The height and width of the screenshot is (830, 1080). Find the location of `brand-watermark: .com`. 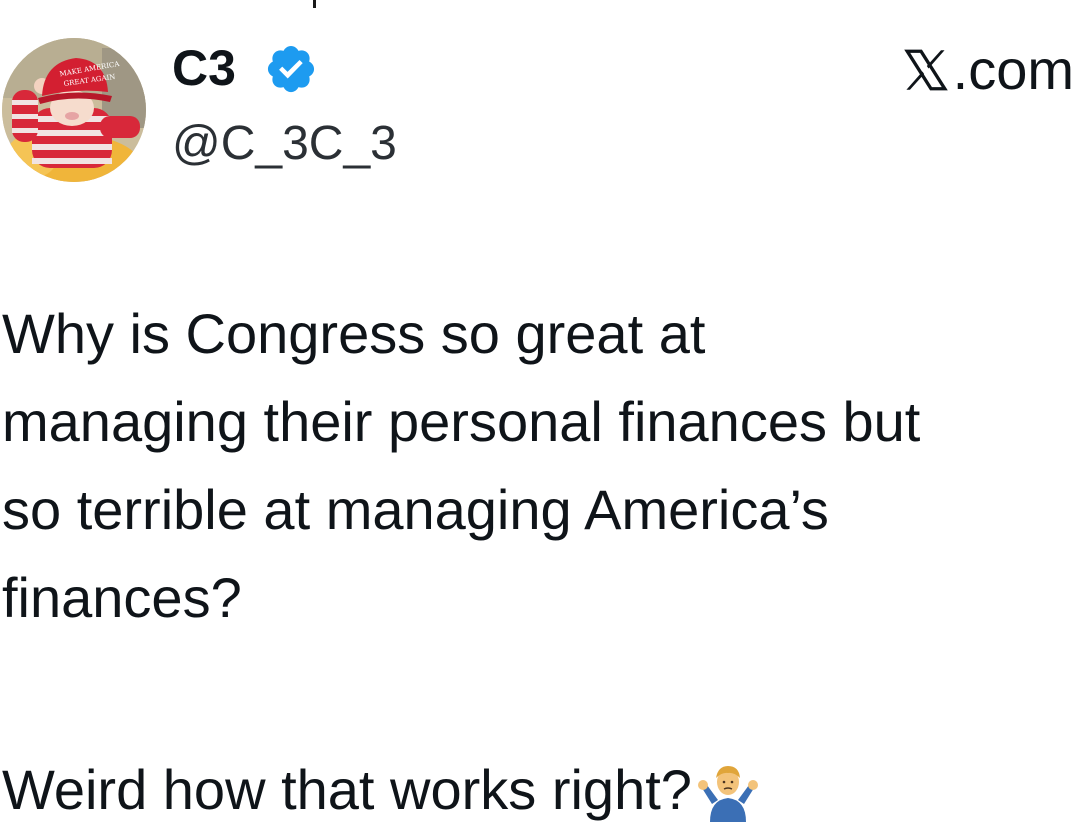

brand-watermark: .com is located at coordinates (987, 70).